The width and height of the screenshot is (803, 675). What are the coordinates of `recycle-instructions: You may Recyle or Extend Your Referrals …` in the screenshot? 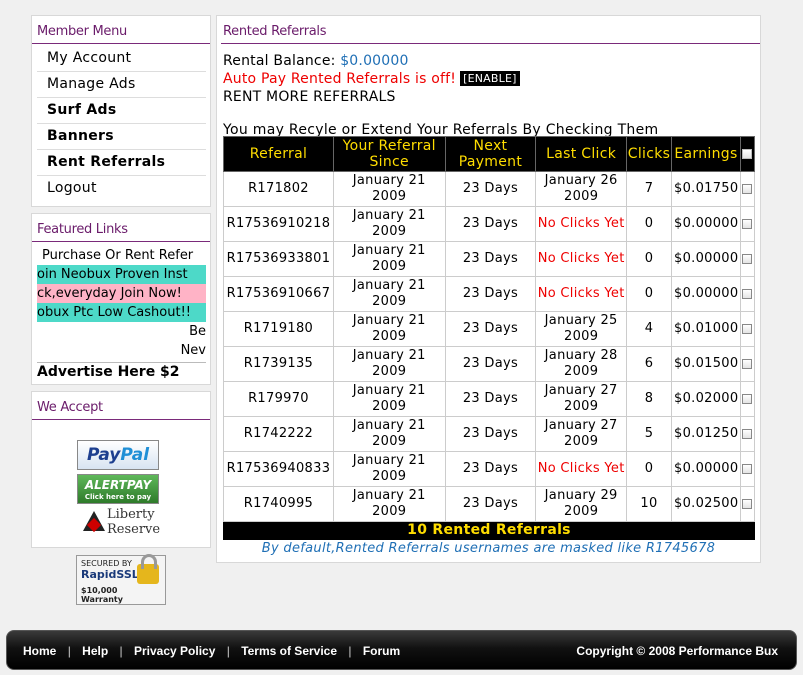 It's located at (441, 130).